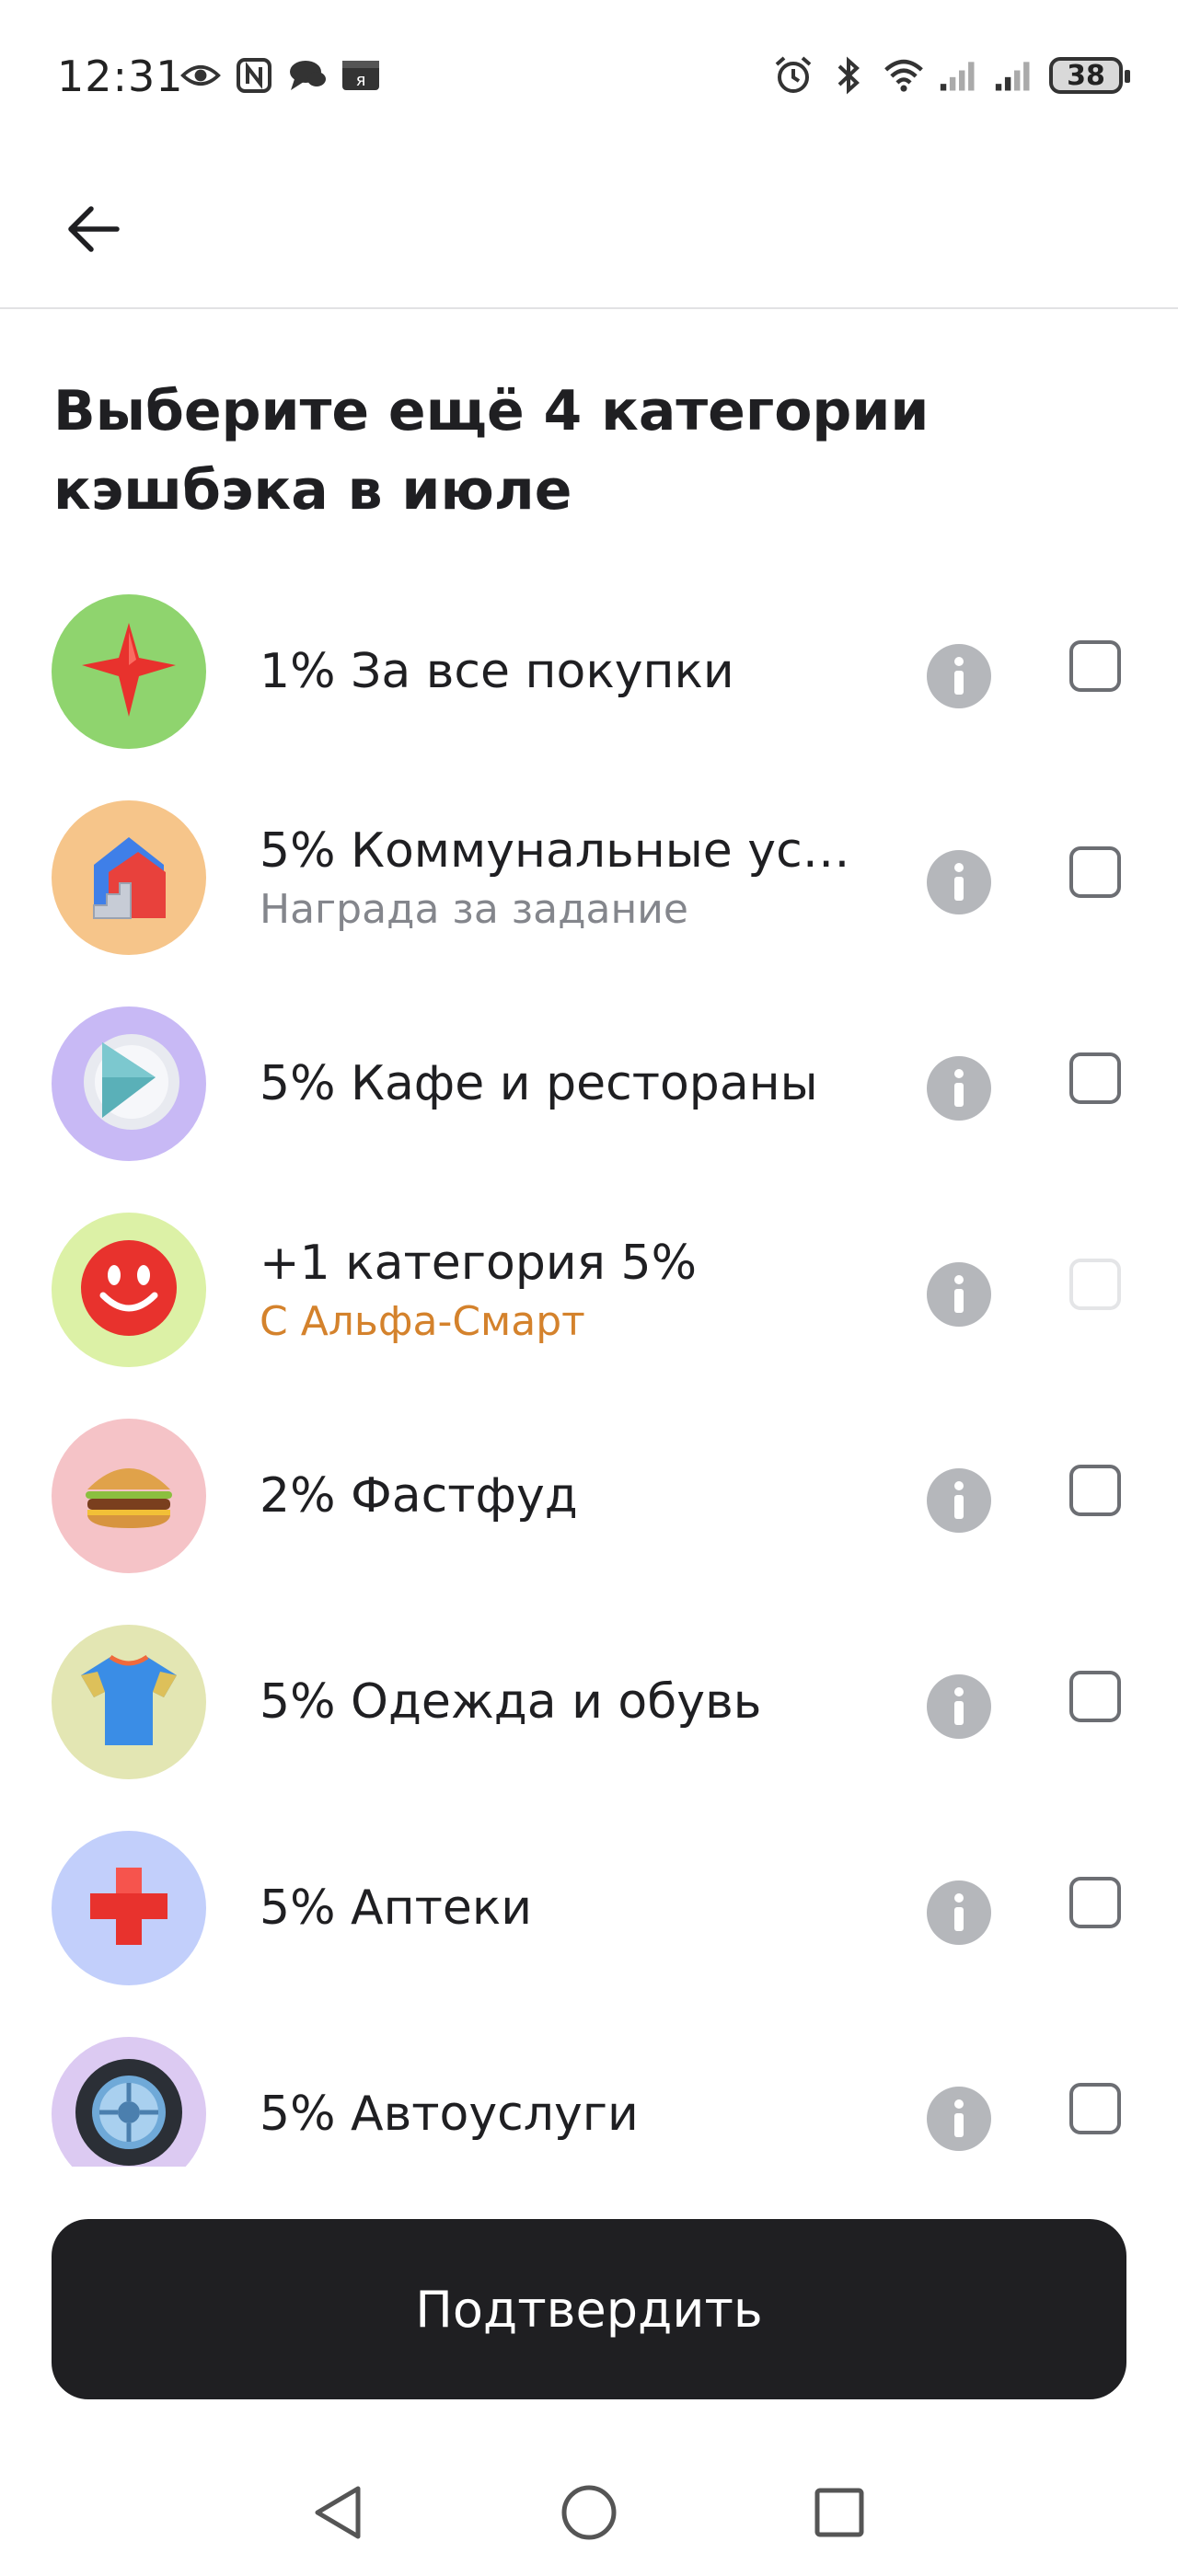  I want to click on nfc-icon, so click(254, 75).